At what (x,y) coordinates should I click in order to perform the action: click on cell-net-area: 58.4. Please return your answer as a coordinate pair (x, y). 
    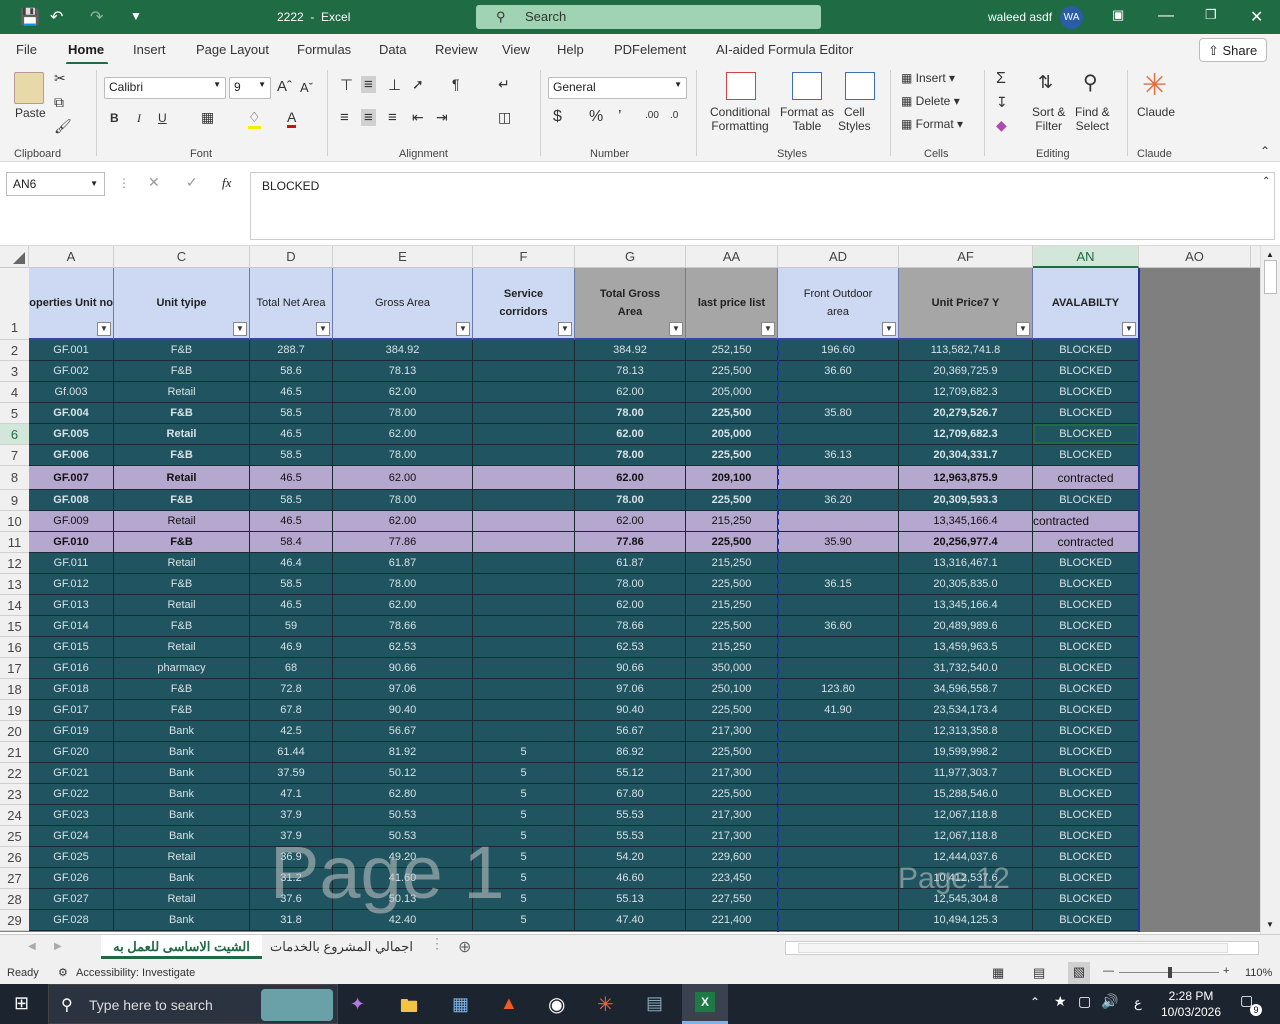
    Looking at the image, I should click on (291, 542).